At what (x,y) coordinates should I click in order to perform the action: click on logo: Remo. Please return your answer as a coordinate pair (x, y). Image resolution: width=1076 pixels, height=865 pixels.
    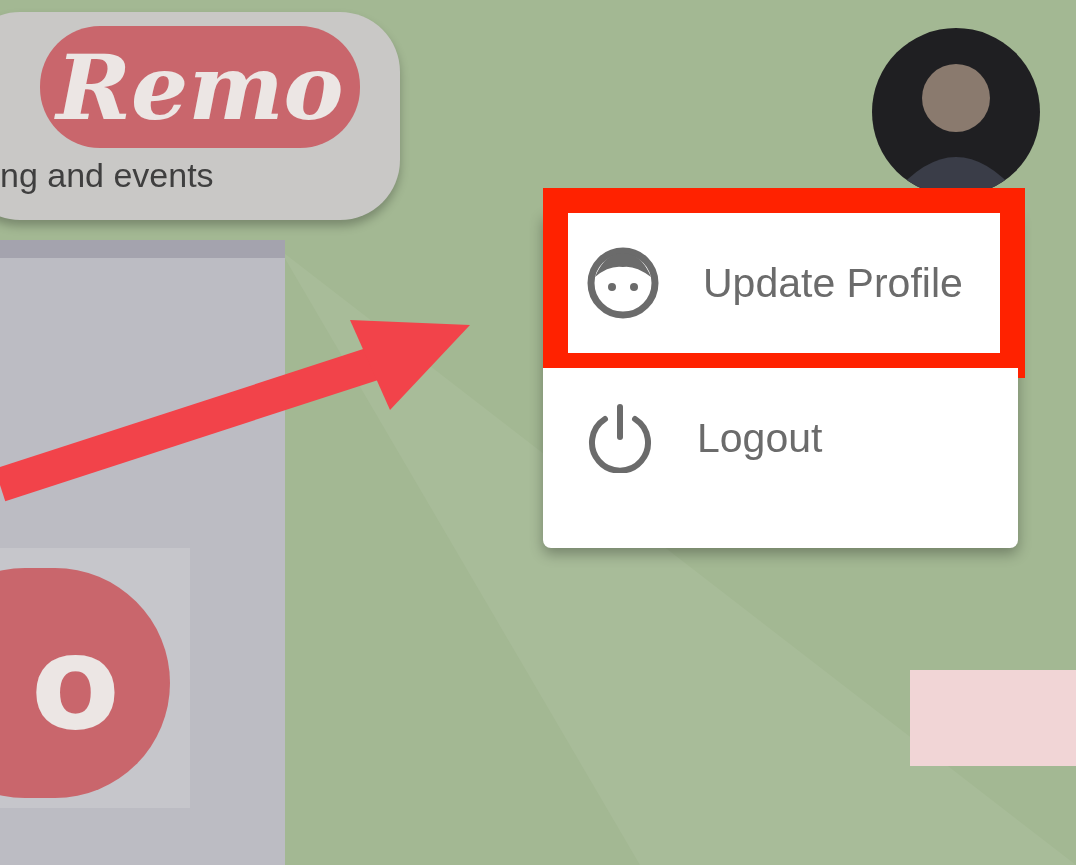
    Looking at the image, I should click on (200, 87).